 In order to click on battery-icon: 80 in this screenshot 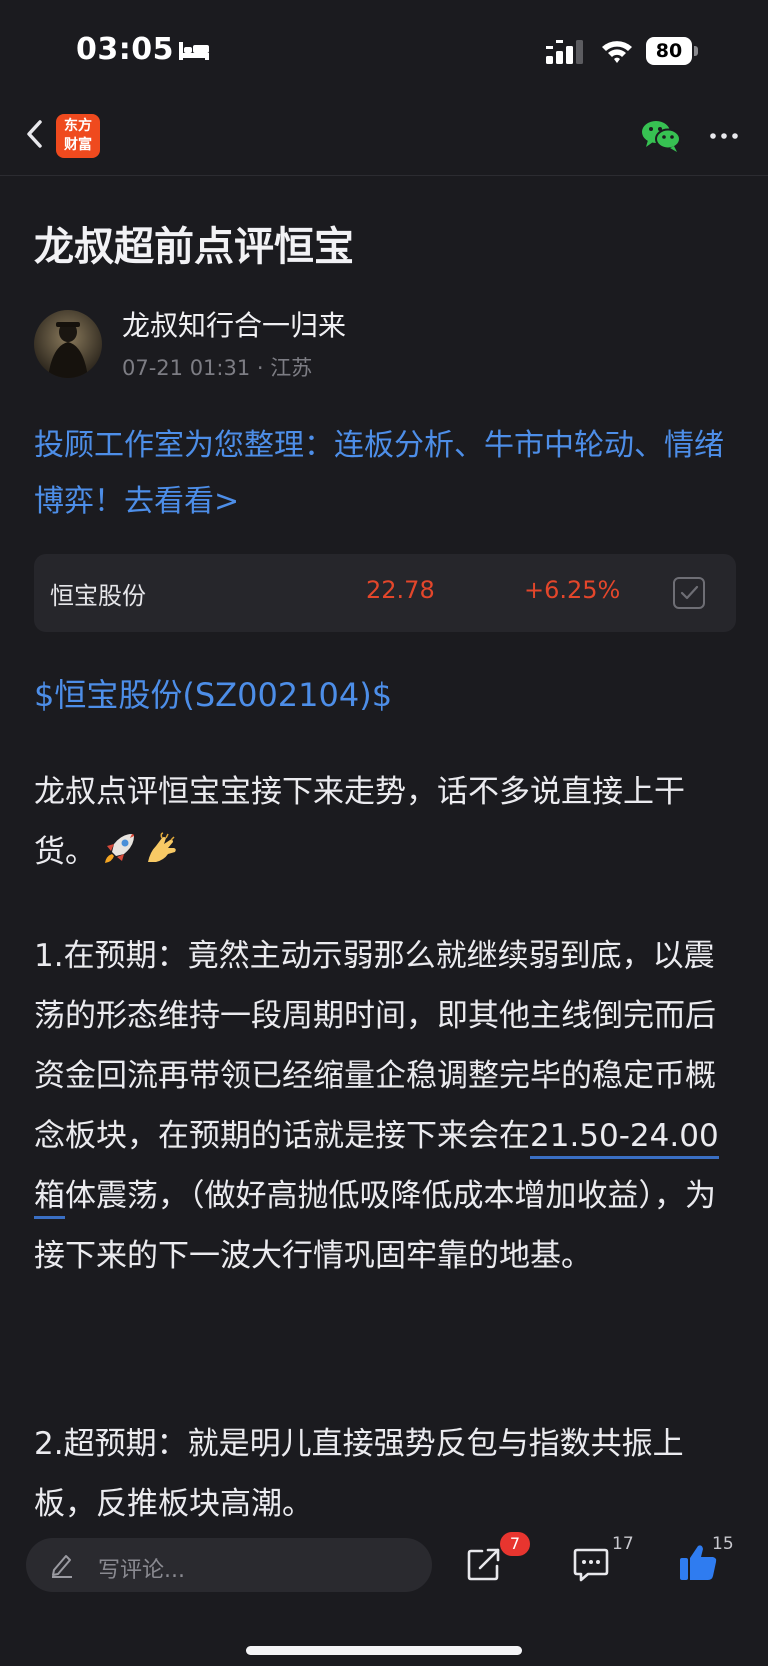, I will do `click(672, 51)`.